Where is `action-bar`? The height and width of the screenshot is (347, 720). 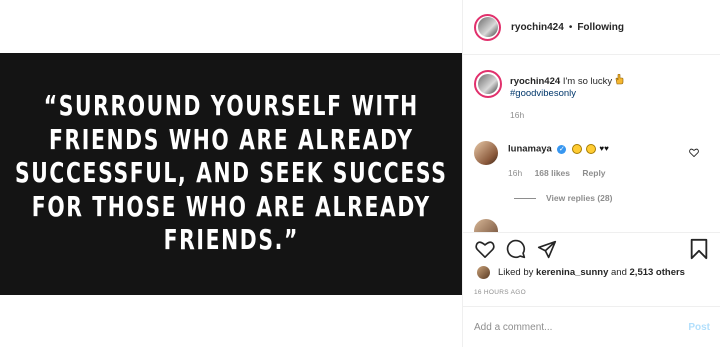 action-bar is located at coordinates (520, 249).